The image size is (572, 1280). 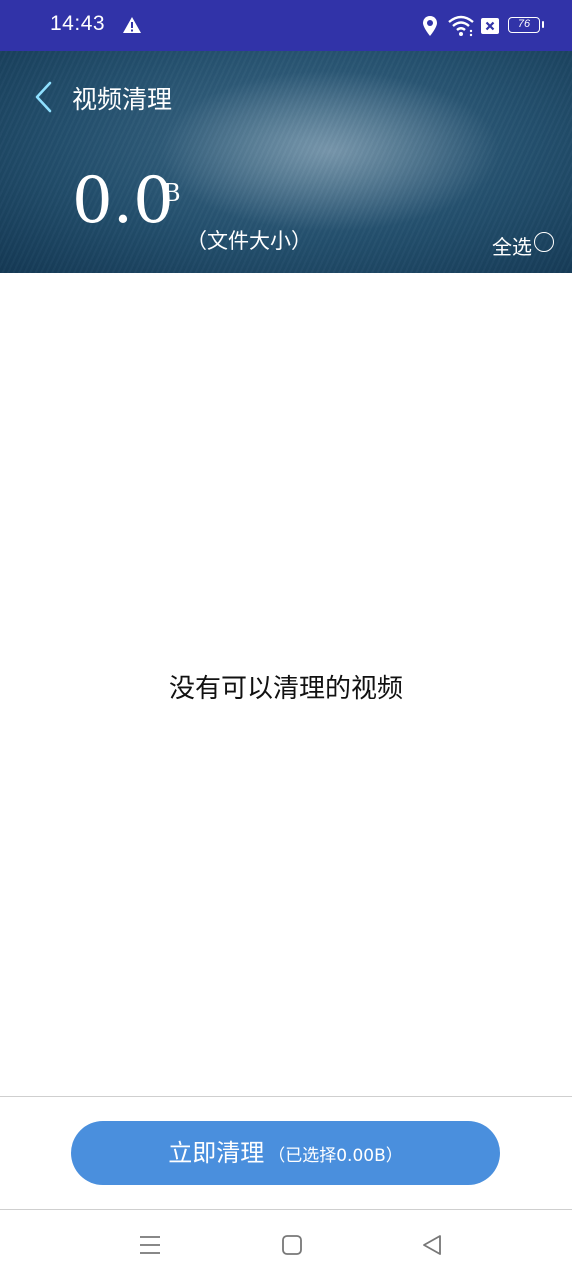 What do you see at coordinates (43, 97) in the screenshot?
I see `back-arrow-icon` at bounding box center [43, 97].